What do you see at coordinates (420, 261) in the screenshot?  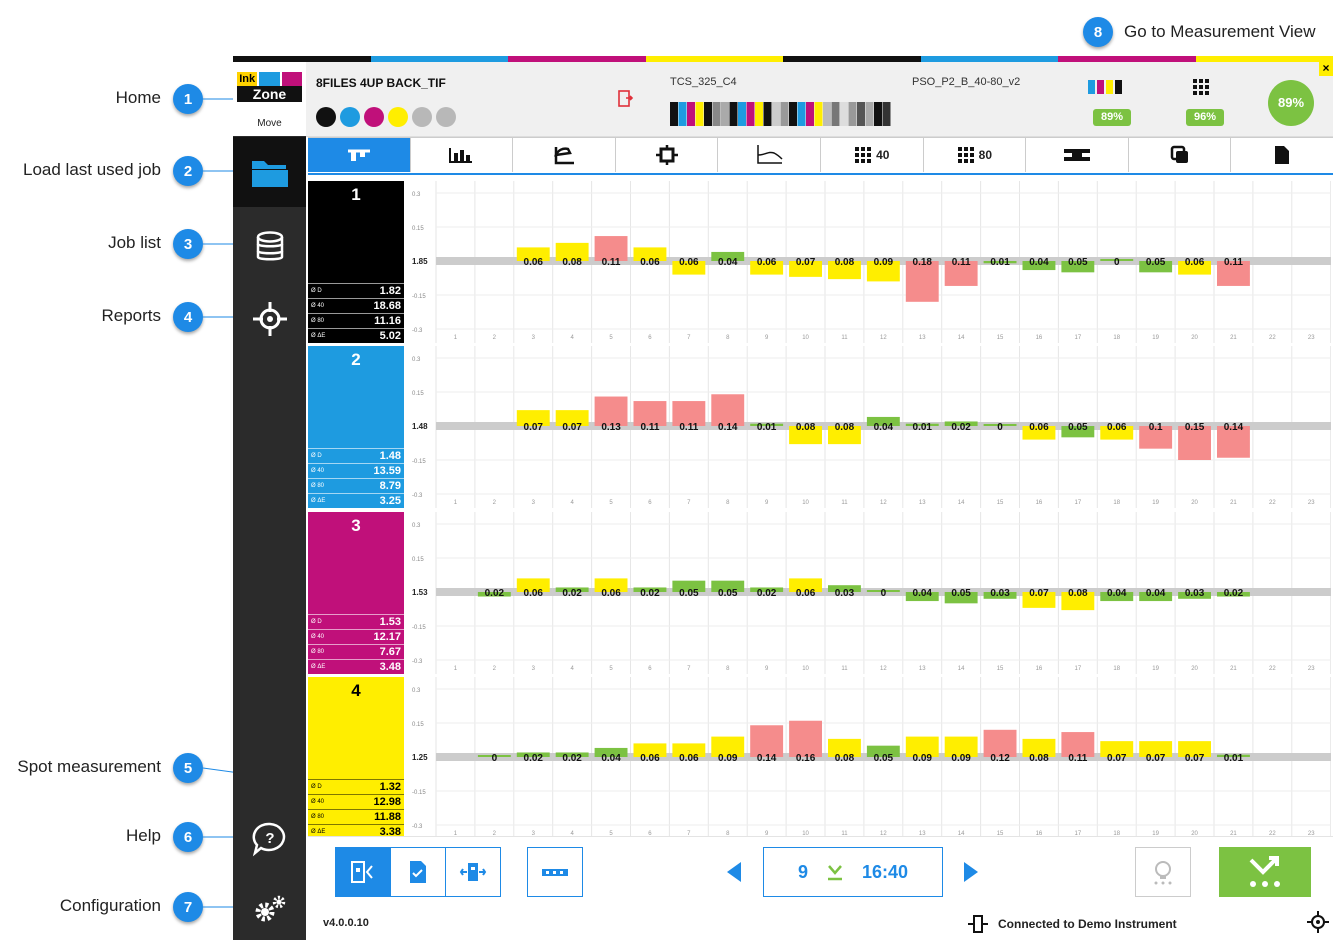 I see `target-density-label: 1.85` at bounding box center [420, 261].